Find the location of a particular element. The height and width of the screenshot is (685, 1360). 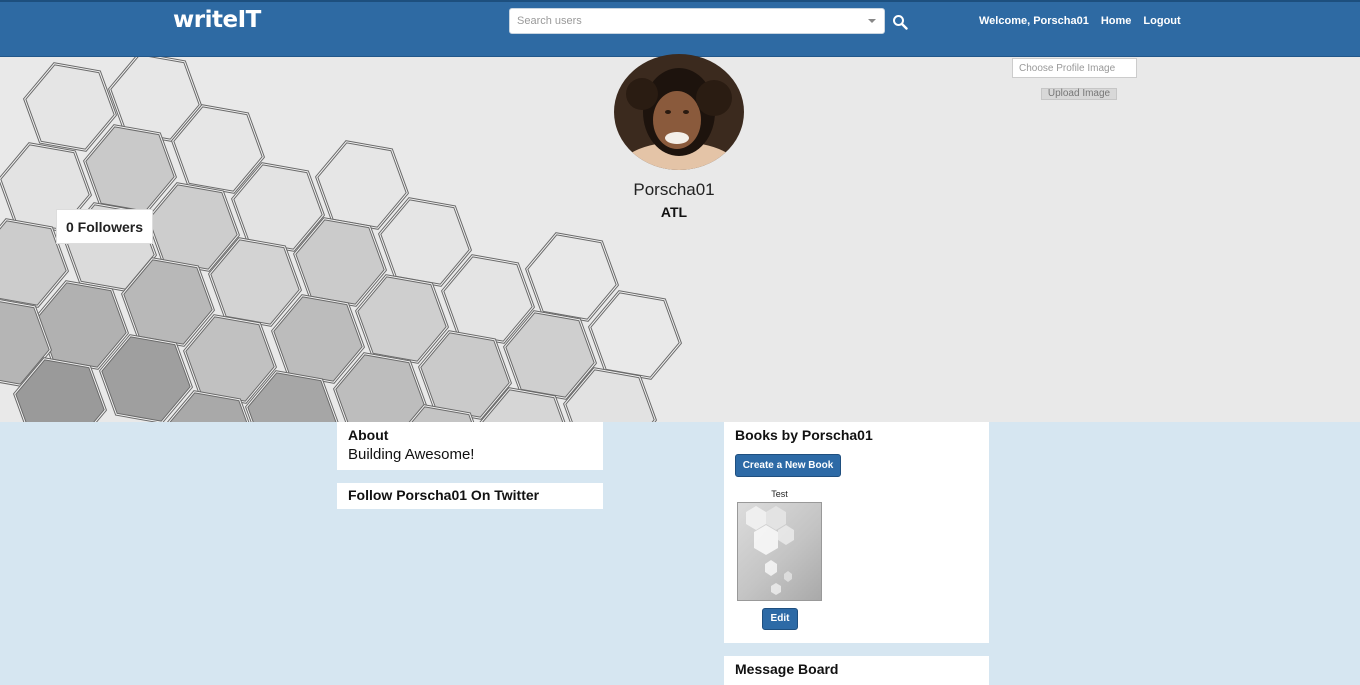

books-title: Books by Porscha01 is located at coordinates (804, 435).